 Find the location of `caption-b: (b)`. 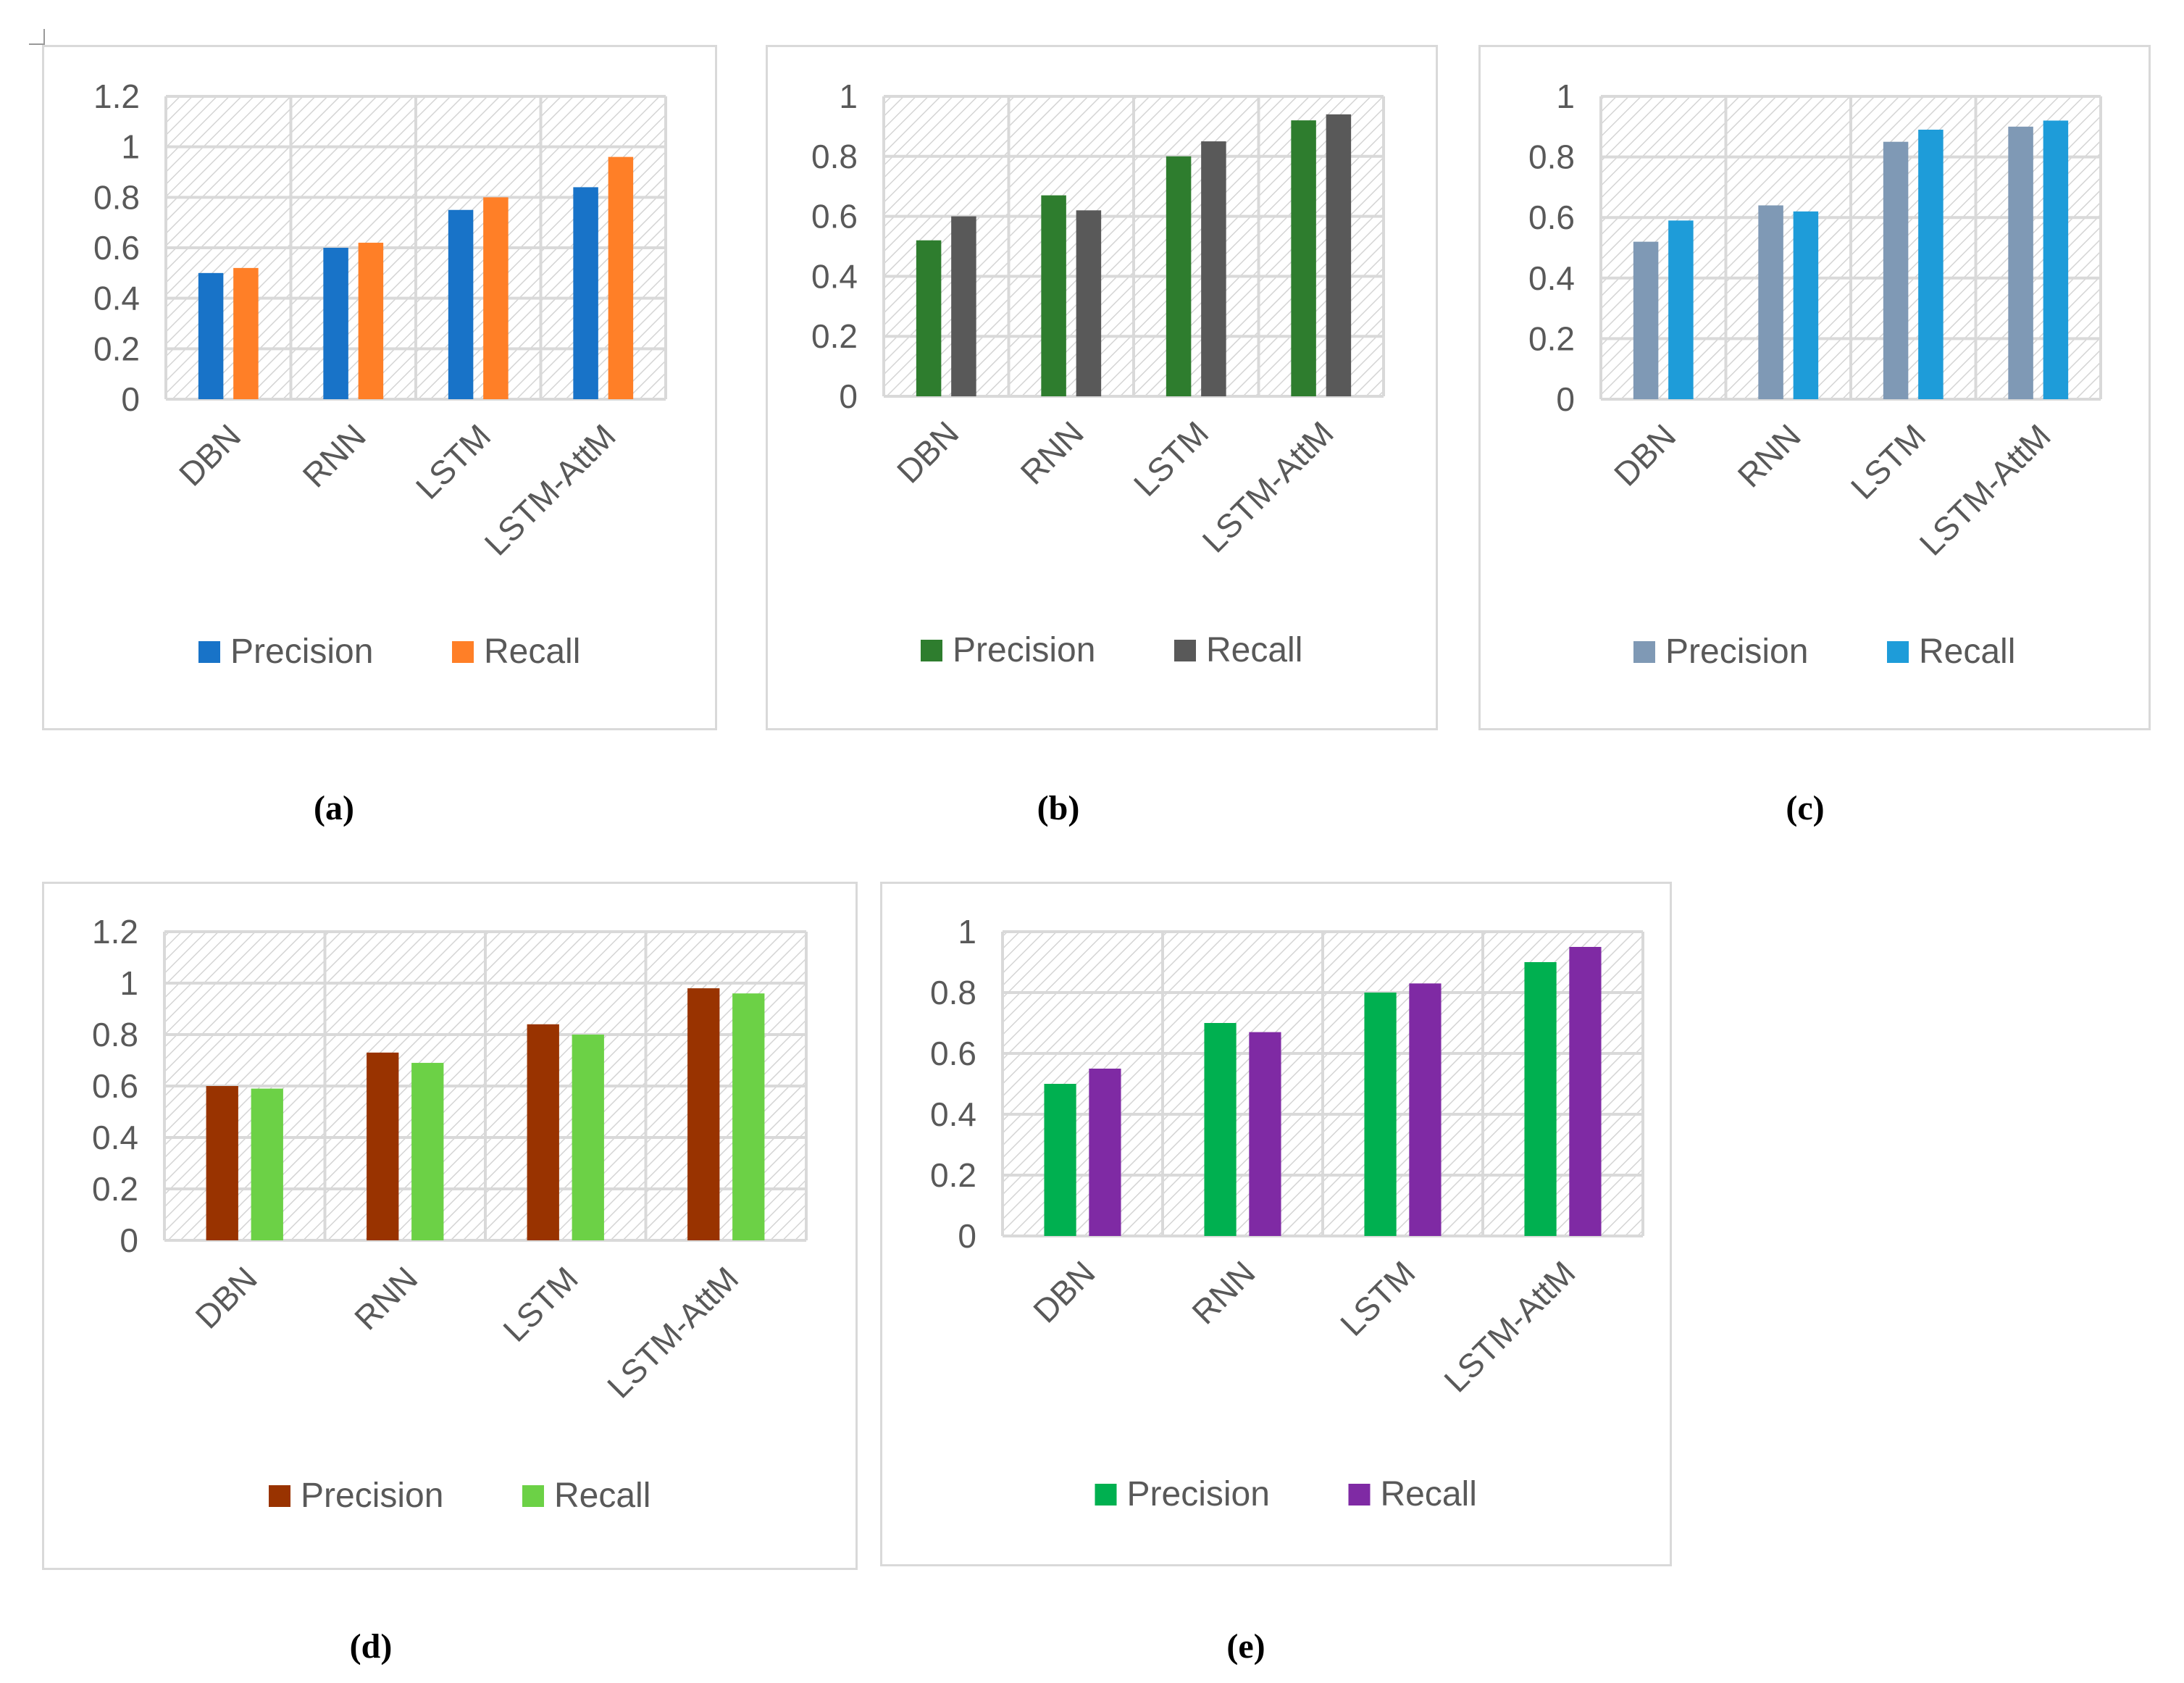

caption-b: (b) is located at coordinates (1058, 808).